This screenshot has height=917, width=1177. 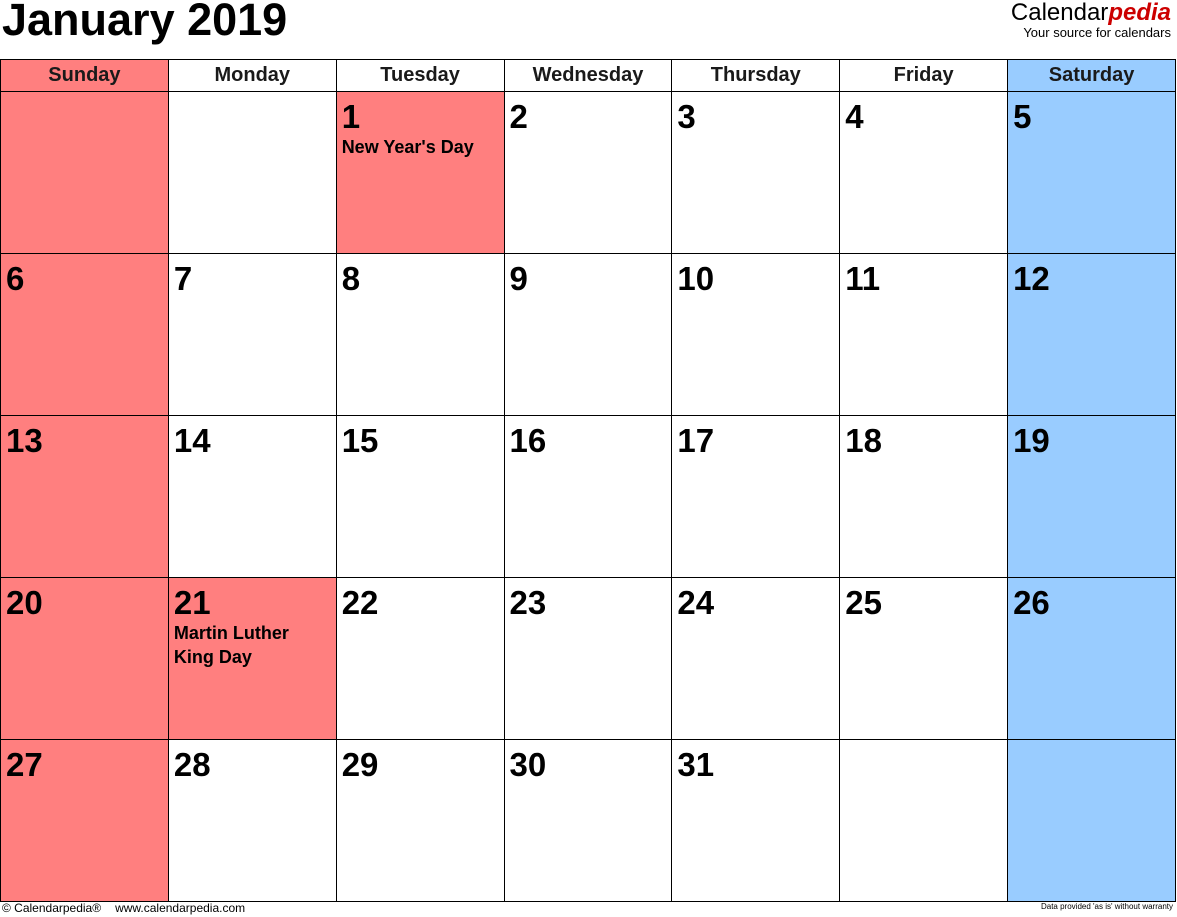 I want to click on brand-name: Calendarpedia, so click(x=1091, y=13).